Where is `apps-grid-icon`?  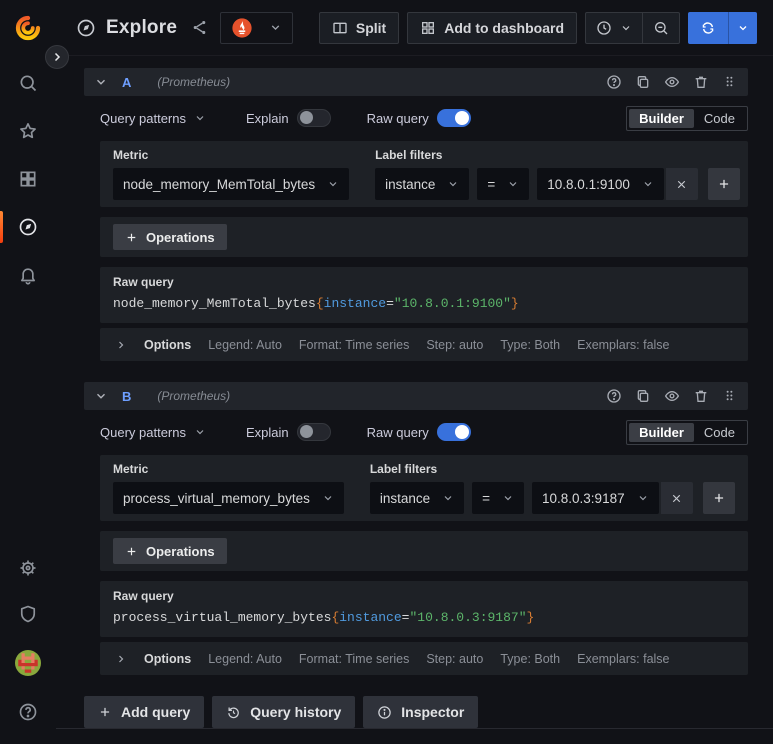
apps-grid-icon is located at coordinates (428, 28).